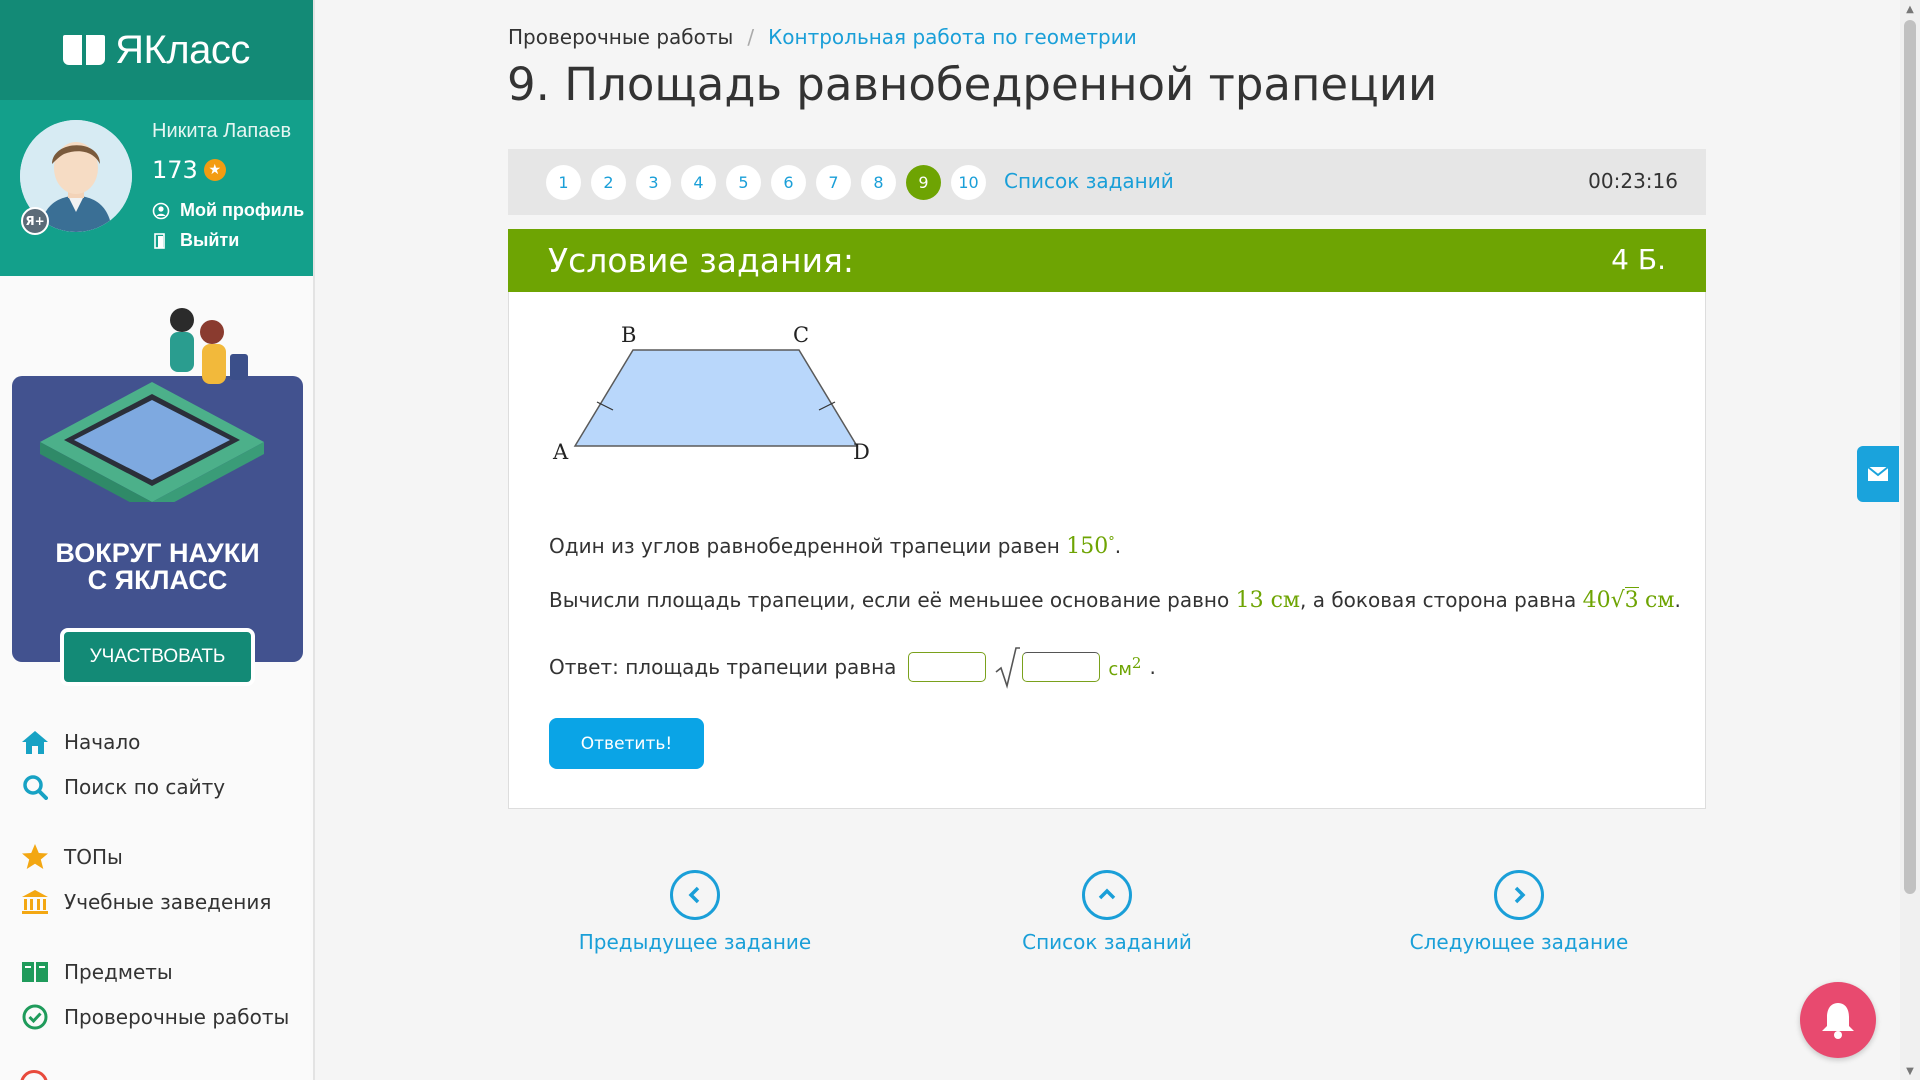 This screenshot has width=1920, height=1080. I want to click on search-icon, so click(35, 787).